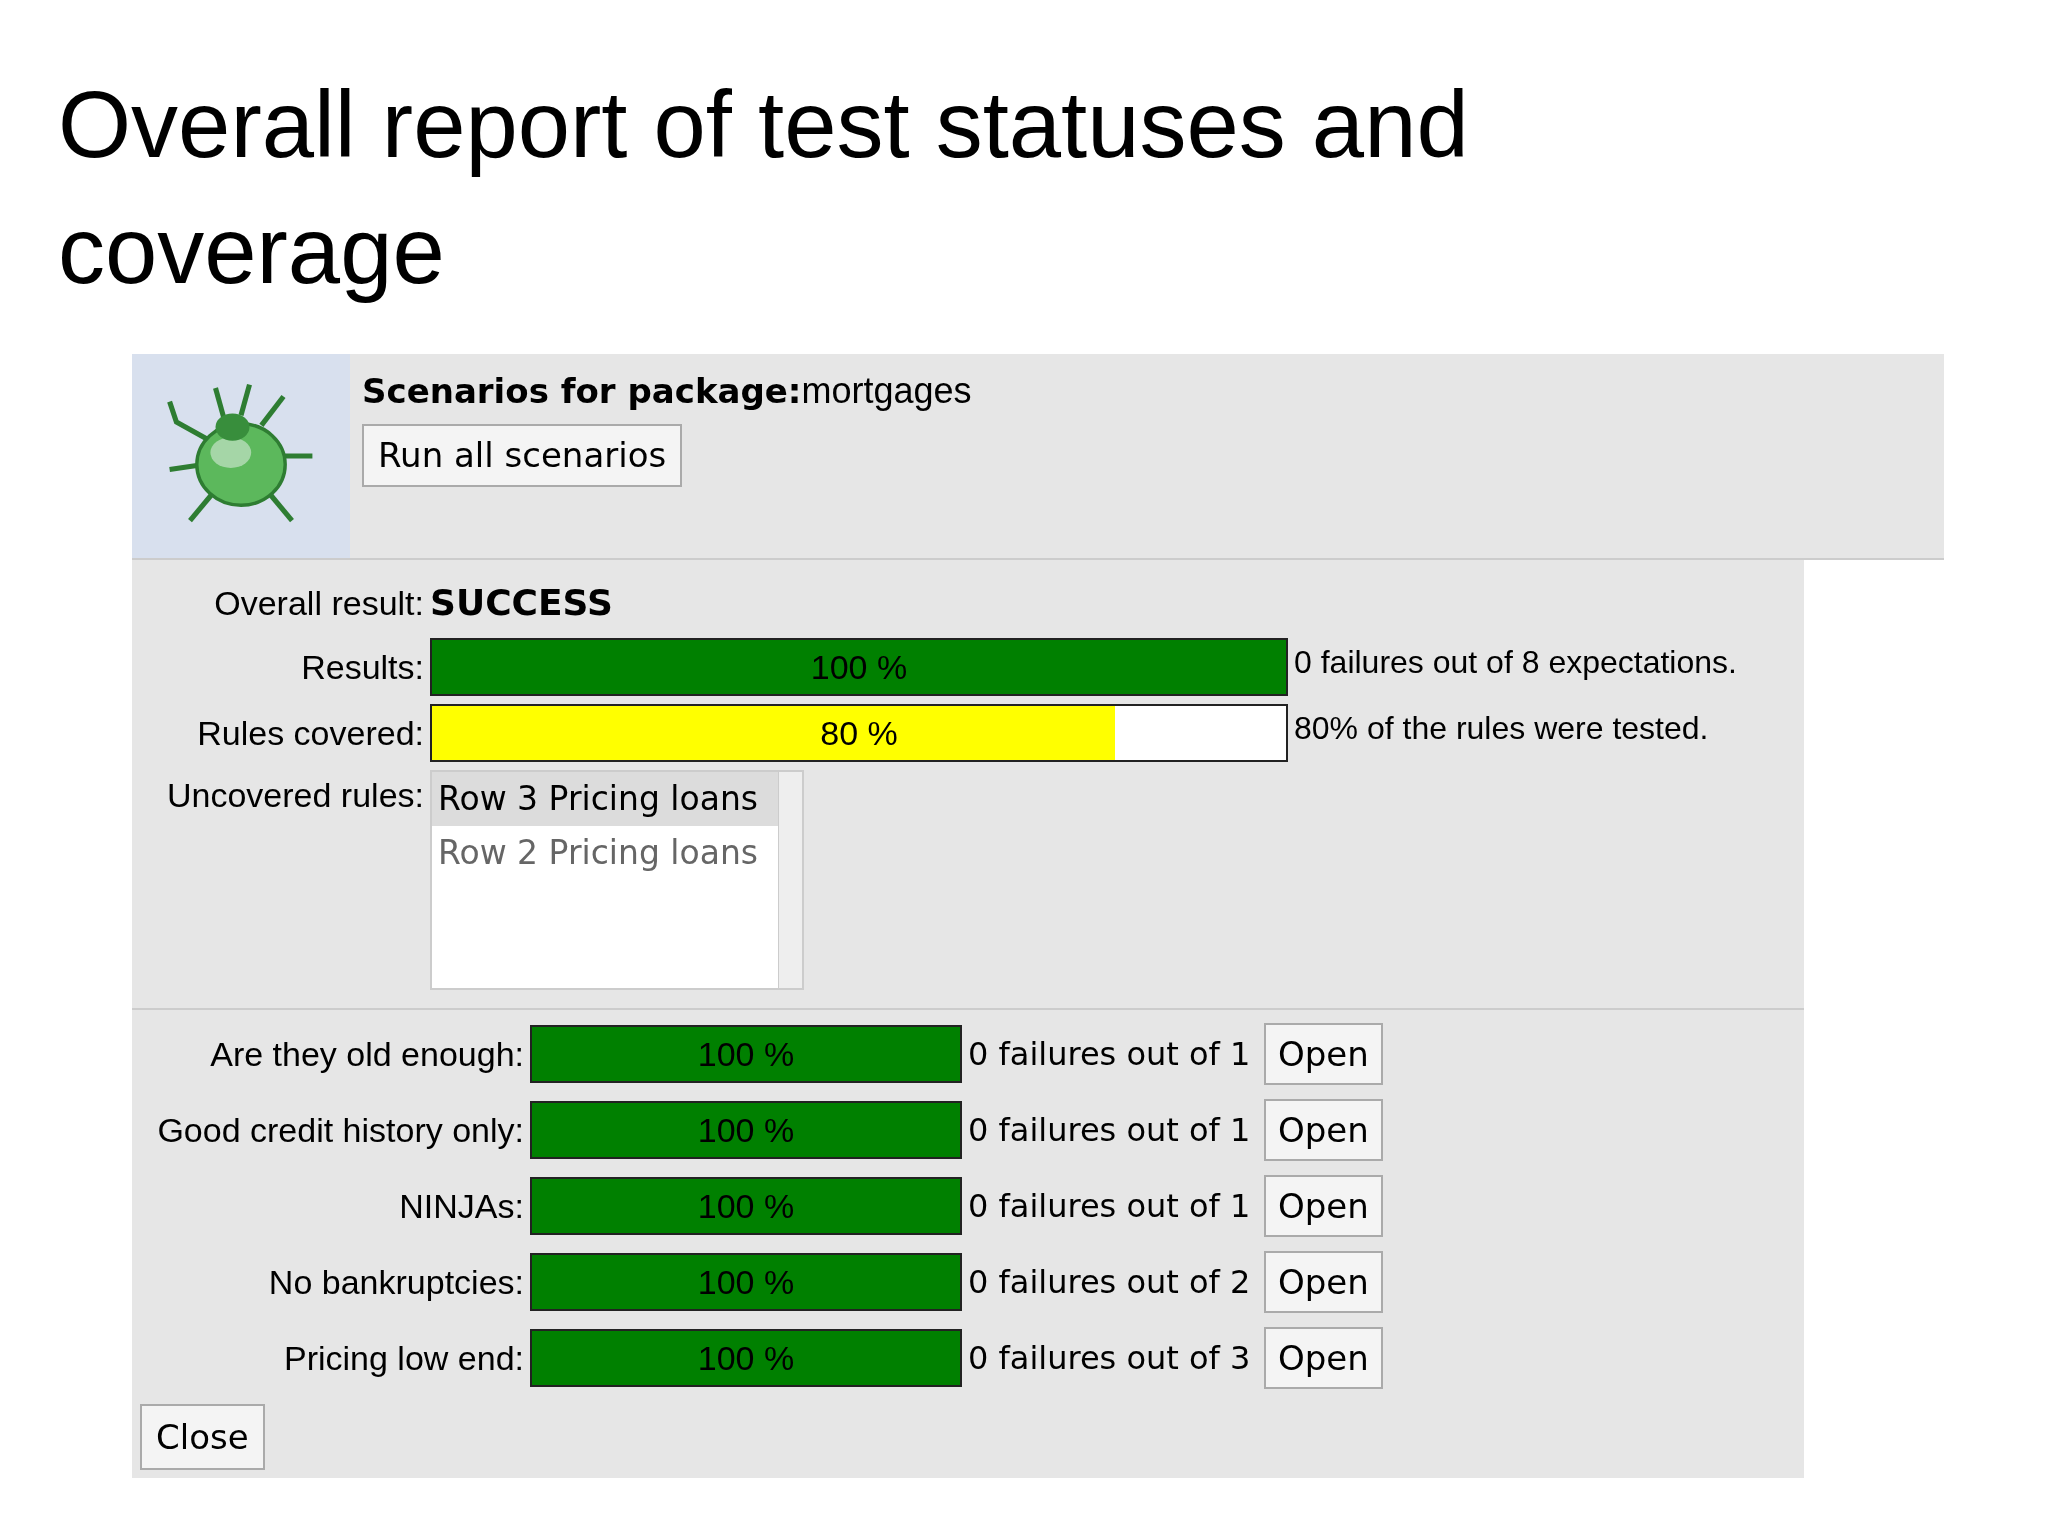 The image size is (2048, 1536). What do you see at coordinates (340, 1130) in the screenshot?
I see `scenario-label: Good credit history only:` at bounding box center [340, 1130].